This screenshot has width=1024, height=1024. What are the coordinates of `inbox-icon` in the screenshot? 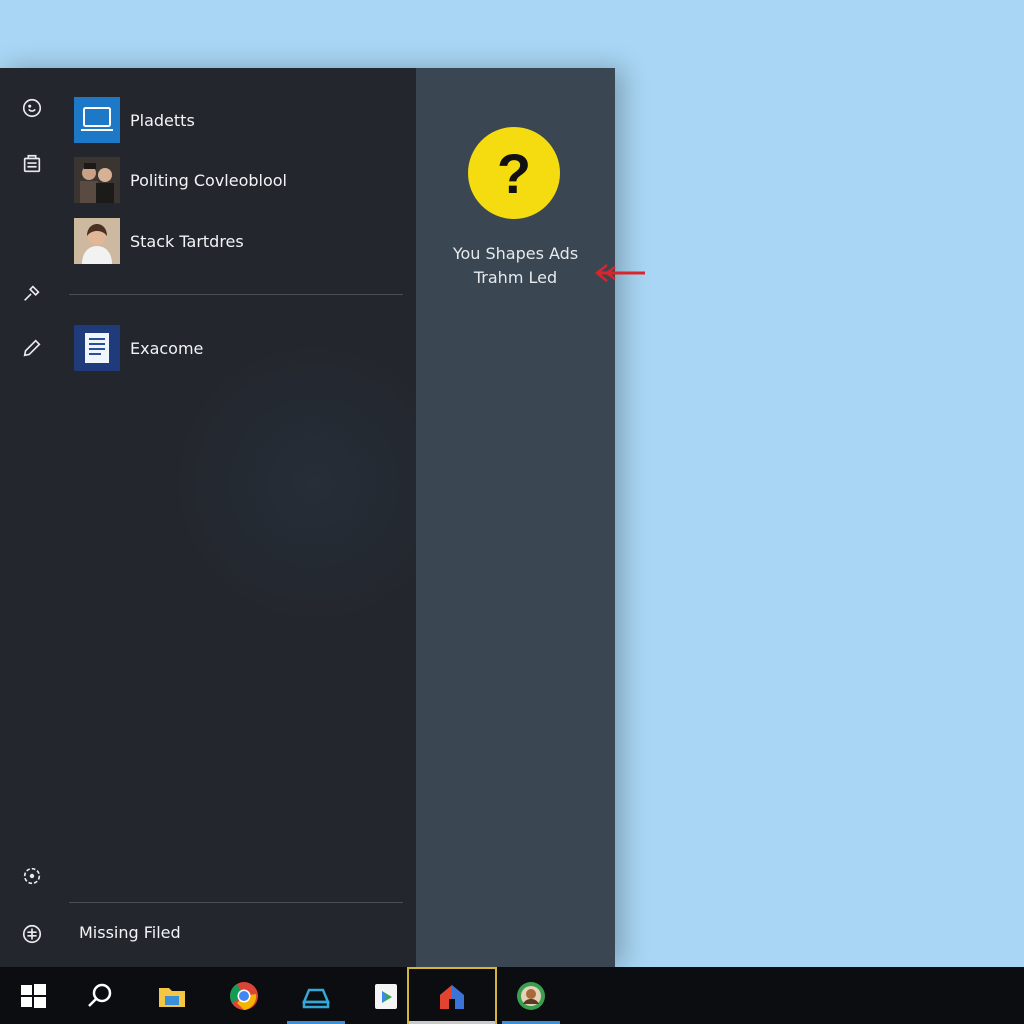 It's located at (316, 995).